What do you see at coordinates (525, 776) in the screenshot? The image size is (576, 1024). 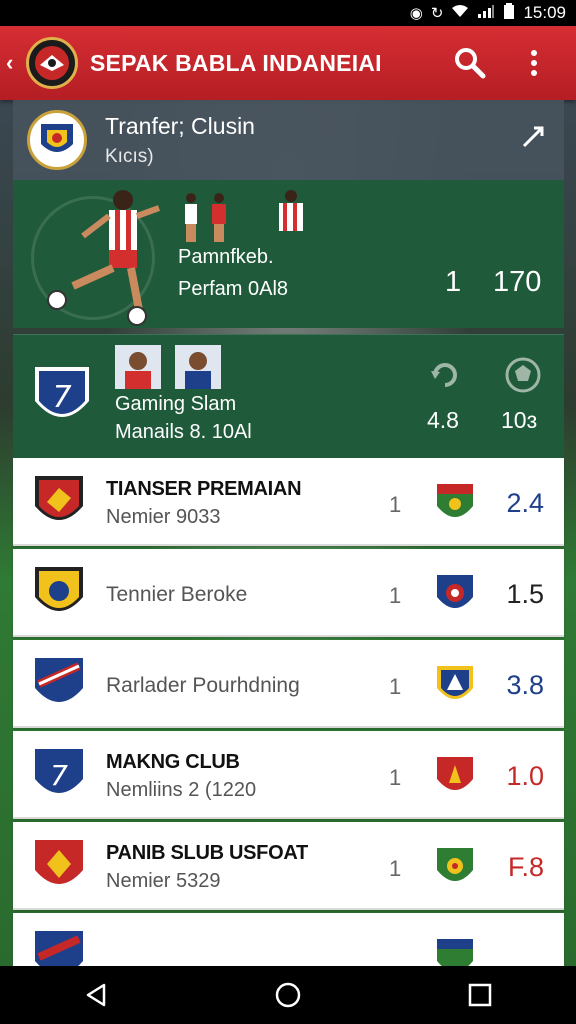 I see `rating-value: 1.0` at bounding box center [525, 776].